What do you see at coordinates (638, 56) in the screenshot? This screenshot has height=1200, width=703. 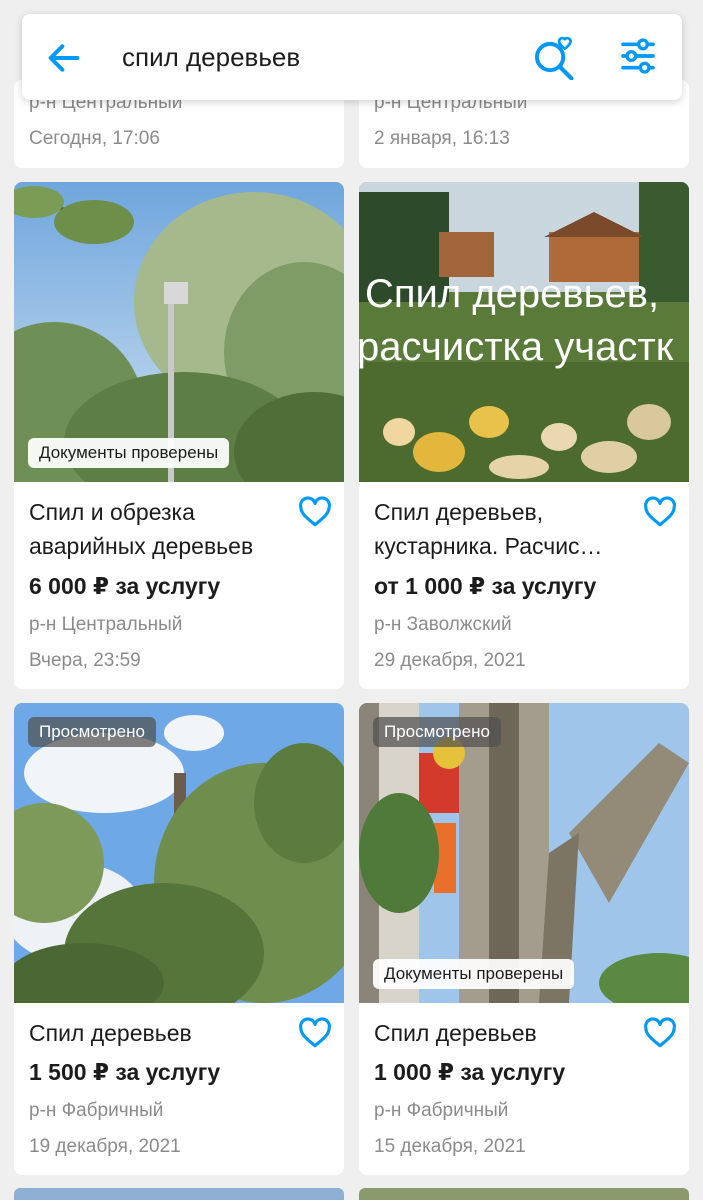 I see `sliders-icon` at bounding box center [638, 56].